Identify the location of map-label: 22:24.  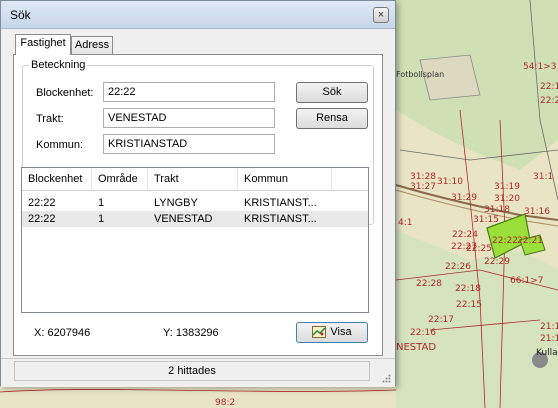
(465, 235).